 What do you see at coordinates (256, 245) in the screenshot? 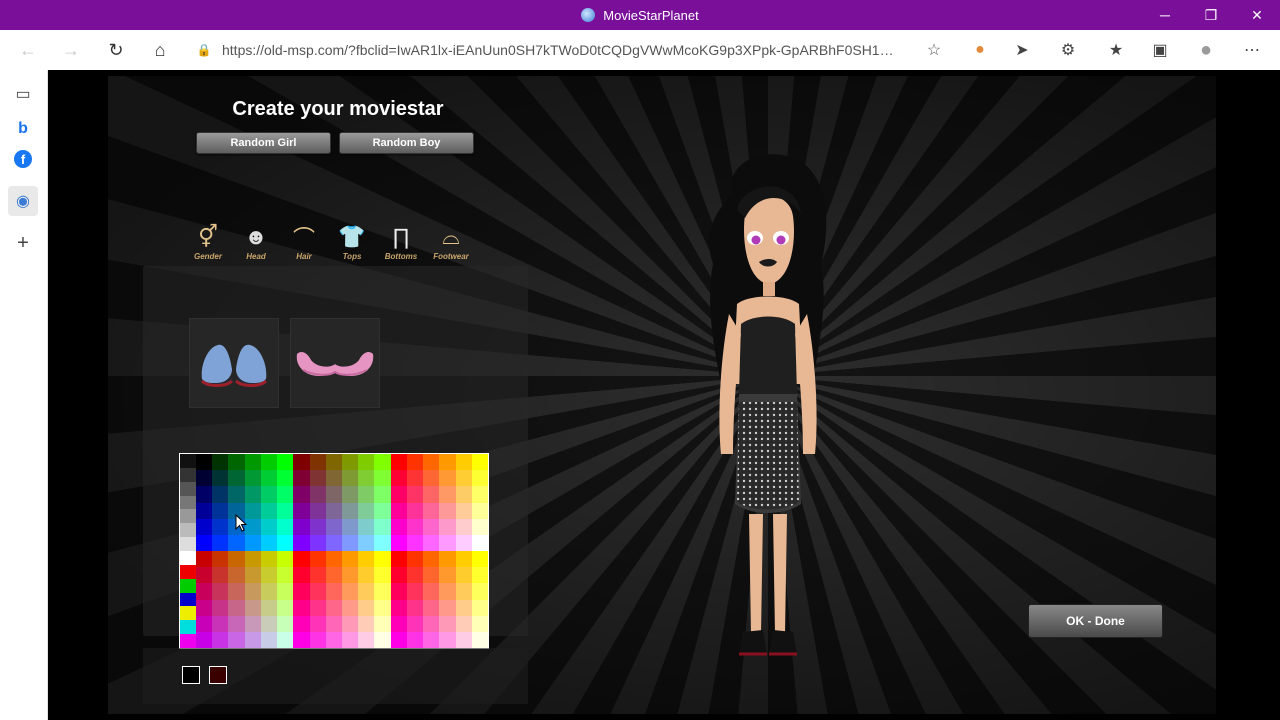
I see `tab-head: ☻ Head` at bounding box center [256, 245].